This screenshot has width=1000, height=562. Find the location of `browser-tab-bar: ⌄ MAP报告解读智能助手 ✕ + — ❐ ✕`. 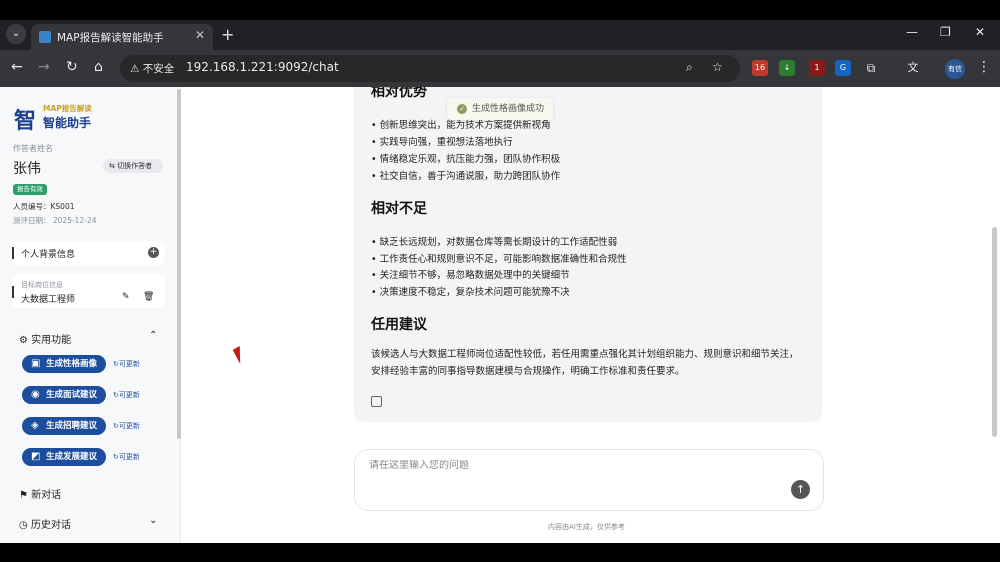

browser-tab-bar: ⌄ MAP报告解读智能助手 ✕ + — ❐ ✕ is located at coordinates (500, 35).